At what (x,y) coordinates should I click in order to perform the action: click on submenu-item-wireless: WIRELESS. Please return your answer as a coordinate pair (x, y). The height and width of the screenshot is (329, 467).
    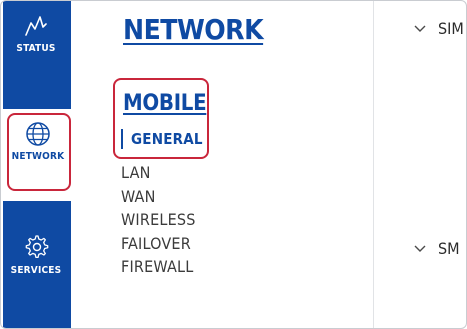
    Looking at the image, I should click on (158, 220).